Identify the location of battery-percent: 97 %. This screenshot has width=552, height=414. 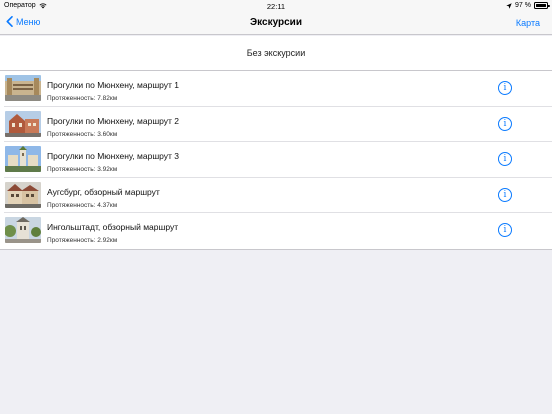
(523, 5).